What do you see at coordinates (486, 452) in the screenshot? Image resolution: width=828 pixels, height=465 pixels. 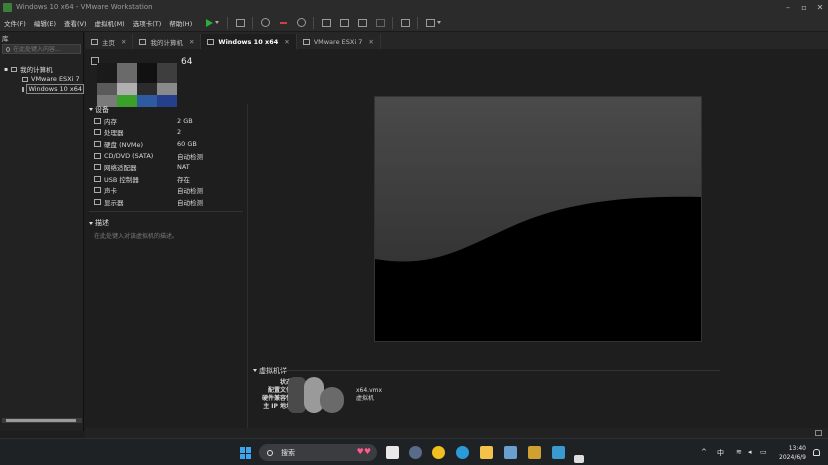 I see `file-explorer-icon` at bounding box center [486, 452].